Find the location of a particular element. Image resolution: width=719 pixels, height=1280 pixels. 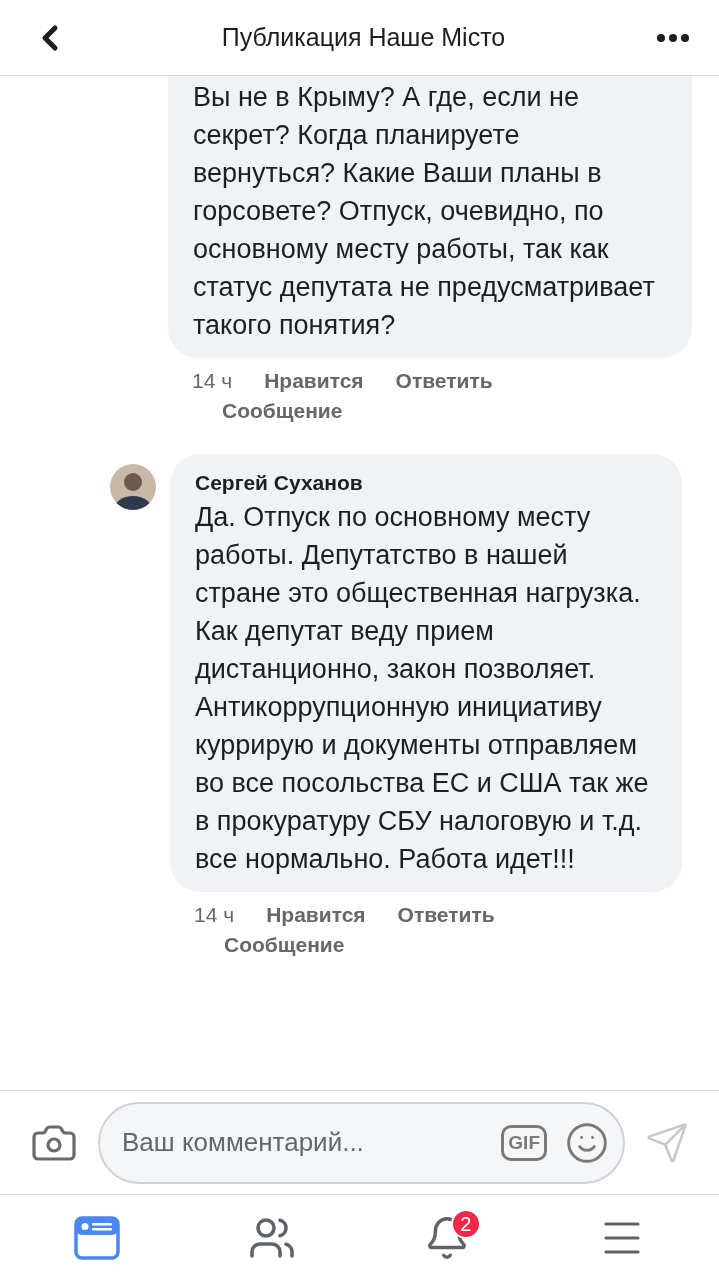

comment-input-field: Ваш комментарий... GIF is located at coordinates (361, 1142).